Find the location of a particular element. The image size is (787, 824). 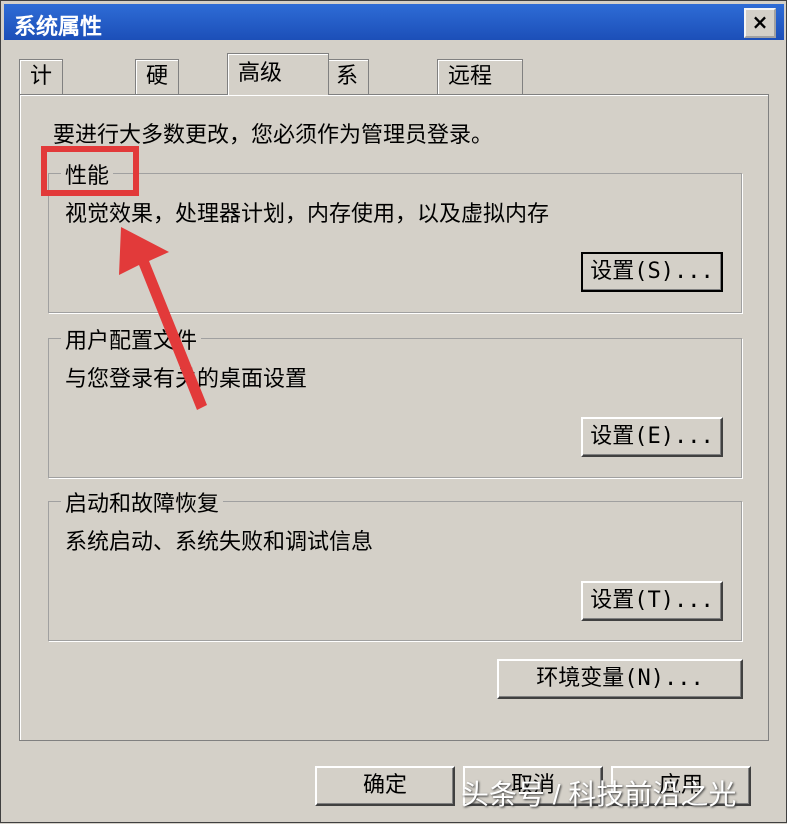

annotation-arrow-icon is located at coordinates (163, 318).